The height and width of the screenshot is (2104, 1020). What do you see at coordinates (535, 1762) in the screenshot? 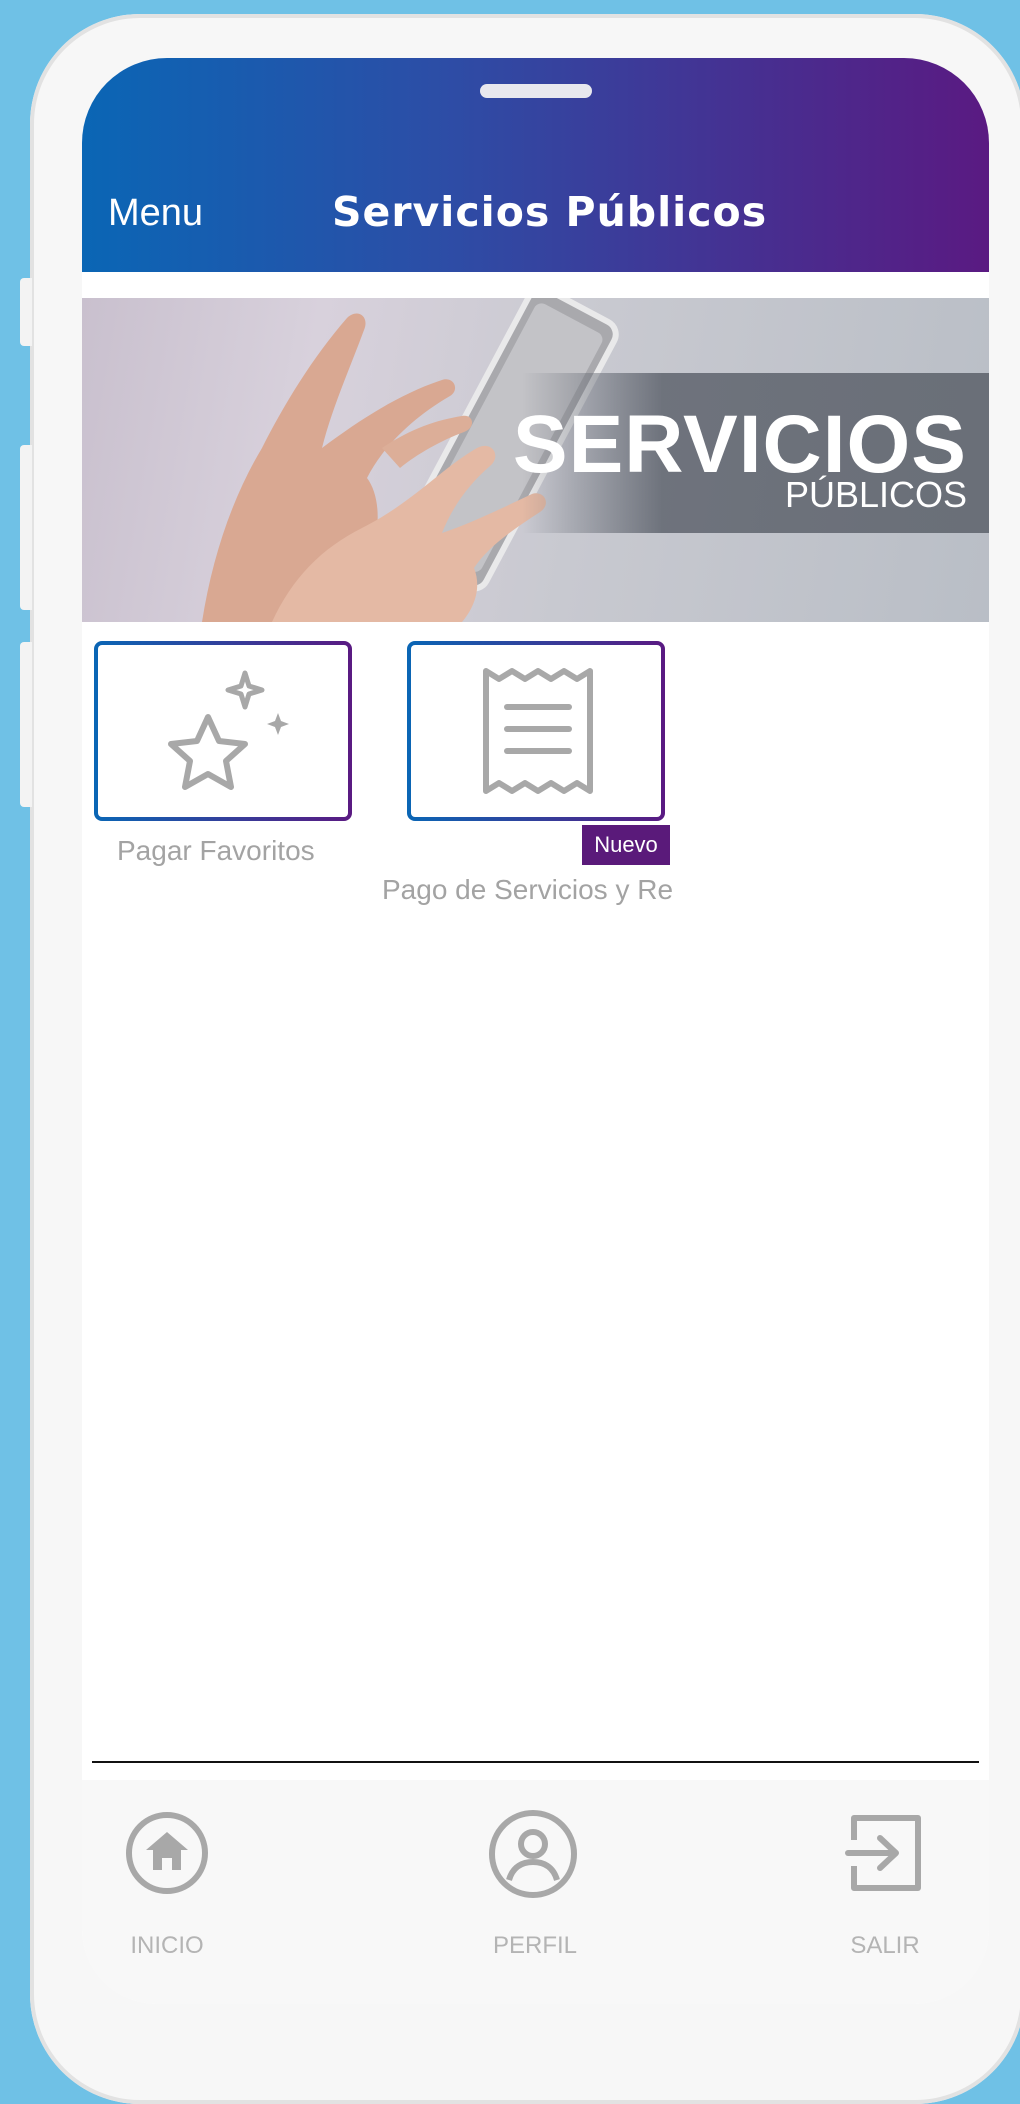
I see `nav-divider` at bounding box center [535, 1762].